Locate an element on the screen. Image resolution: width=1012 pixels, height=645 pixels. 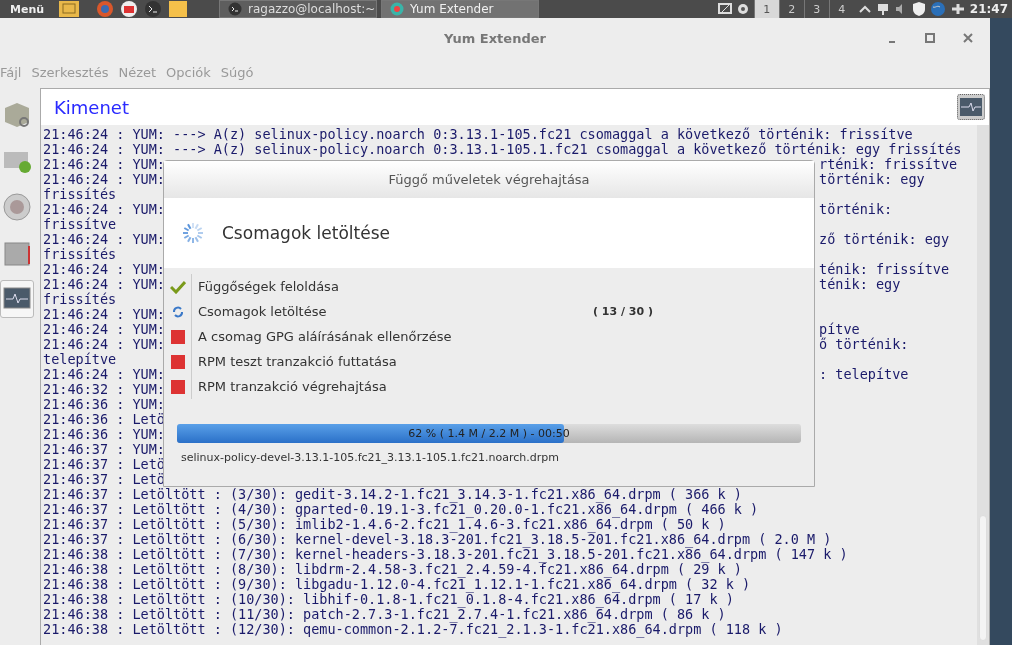
menu-item: Súgó is located at coordinates (237, 72).